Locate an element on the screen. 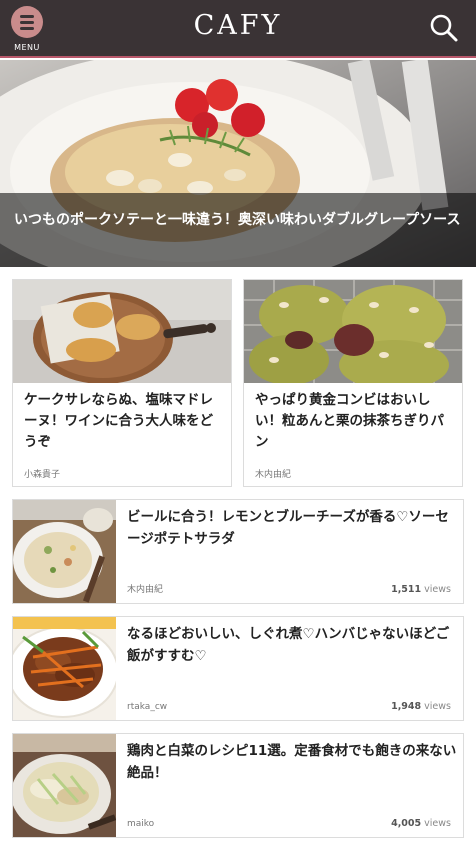 The height and width of the screenshot is (846, 476). search-button is located at coordinates (444, 28).